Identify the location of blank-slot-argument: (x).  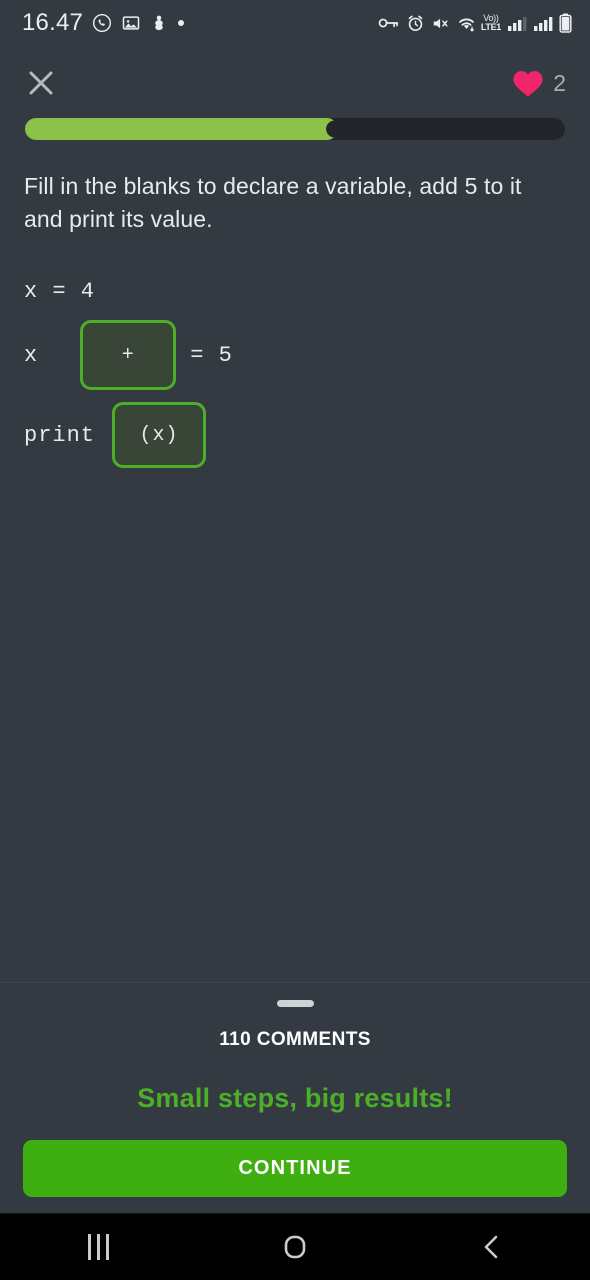
(159, 435).